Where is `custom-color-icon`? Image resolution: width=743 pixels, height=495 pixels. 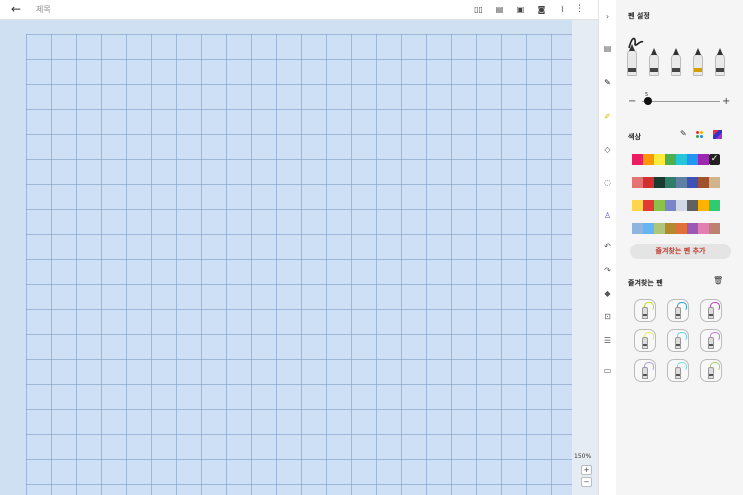
custom-color-icon is located at coordinates (717, 134).